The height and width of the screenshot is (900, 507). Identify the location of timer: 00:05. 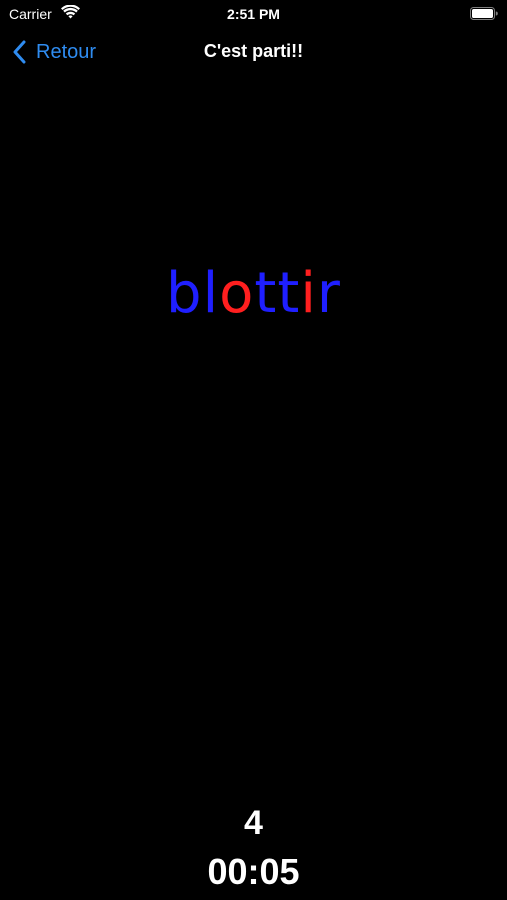
(253, 871).